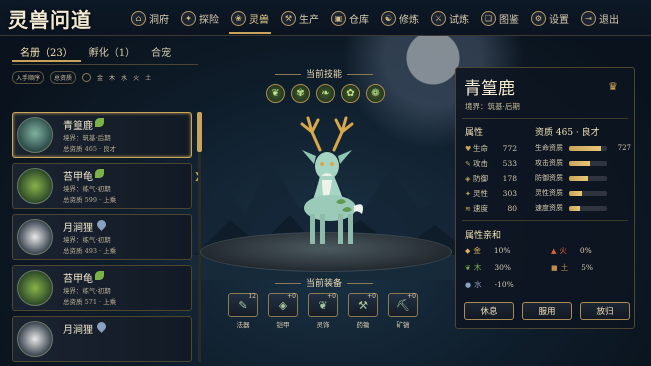 The image size is (651, 366). I want to click on beast-card: 苔甲龟 境界：练气·初期 总资质 599 · 上乘, so click(102, 186).